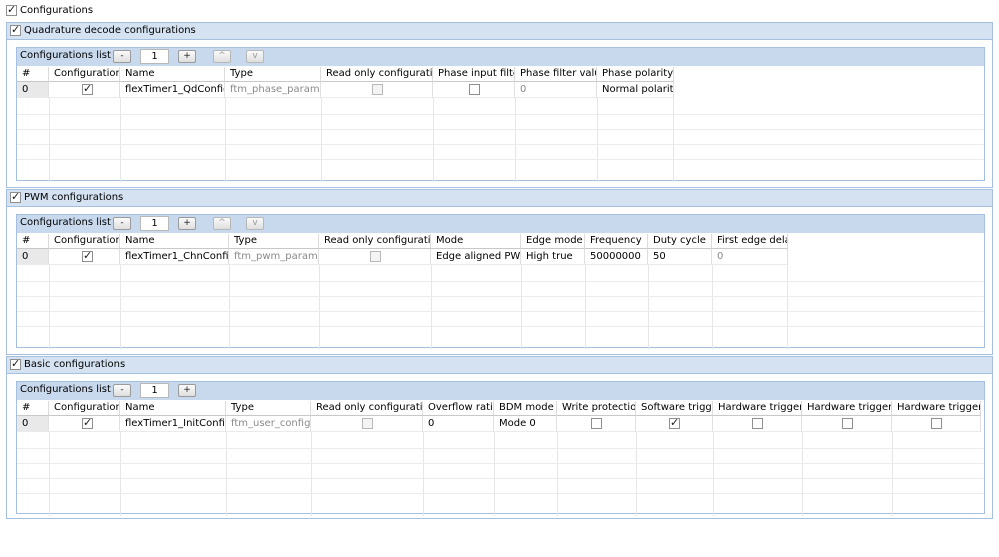 This screenshot has height=557, width=999. What do you see at coordinates (15, 30) in the screenshot?
I see `quadrature-checkbox` at bounding box center [15, 30].